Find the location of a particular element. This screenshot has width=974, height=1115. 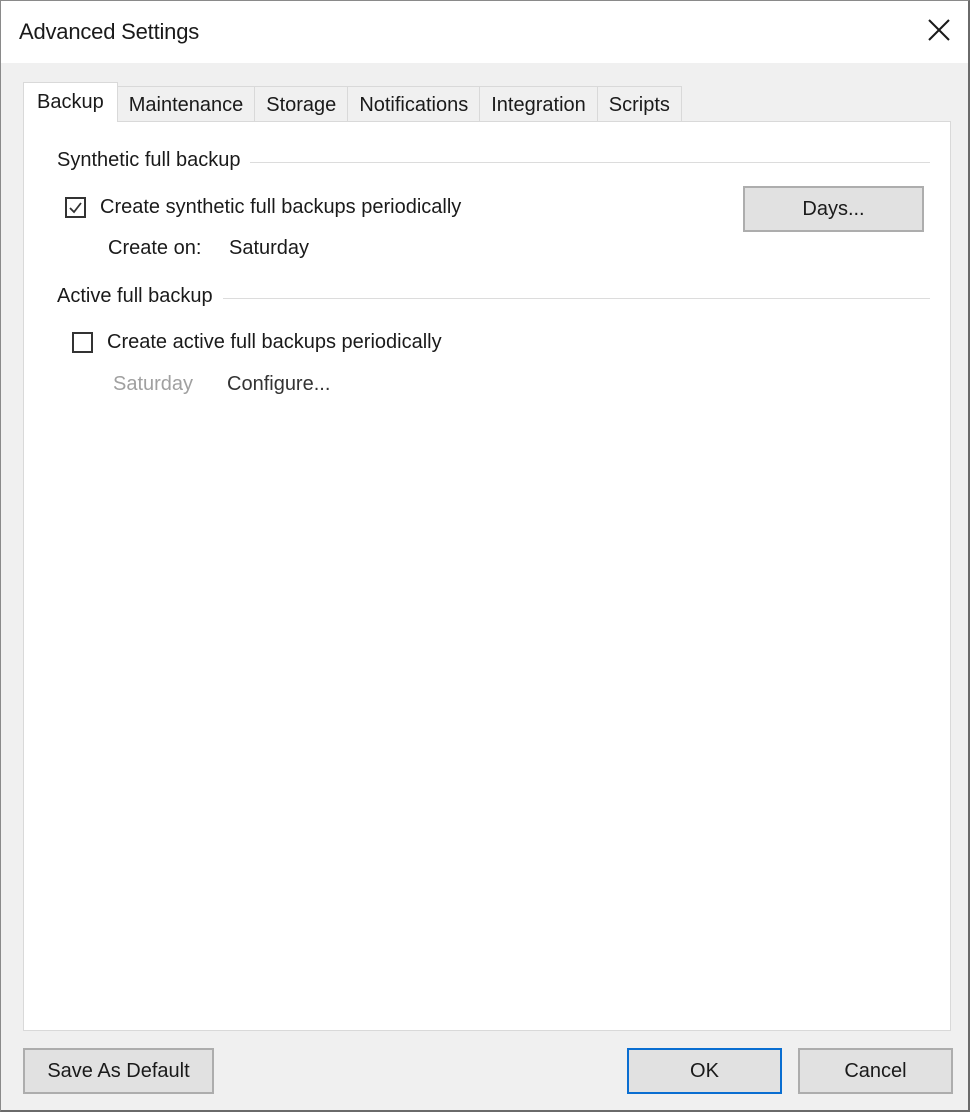

tab-backup: Backup is located at coordinates (70, 102).